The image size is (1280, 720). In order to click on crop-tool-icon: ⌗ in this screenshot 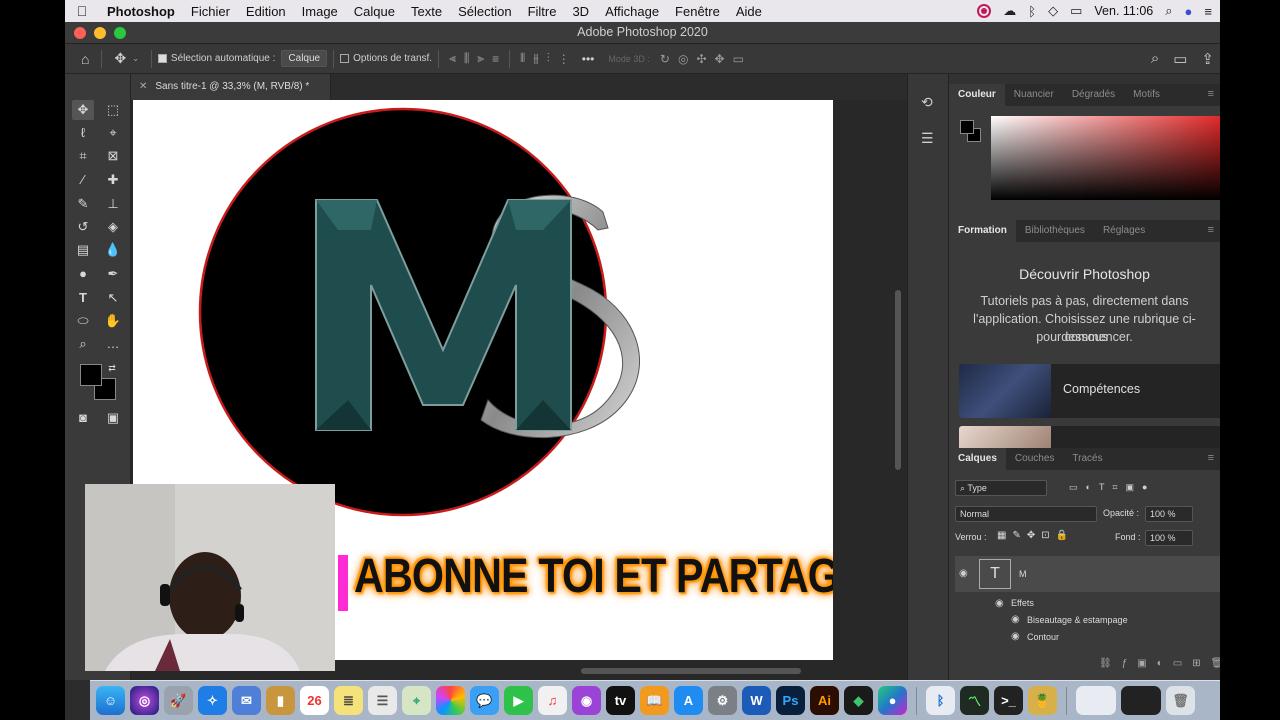, I will do `click(83, 156)`.